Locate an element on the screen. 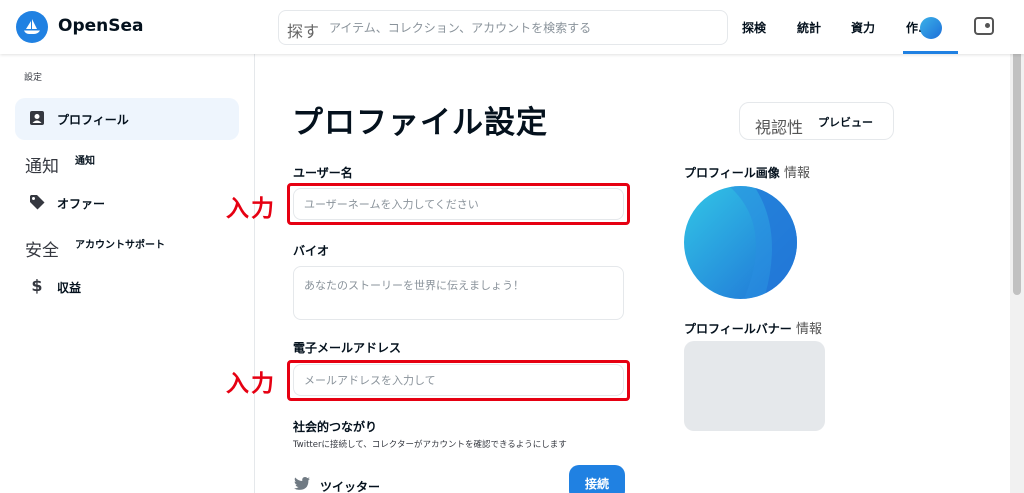  brand-name: OpenSea is located at coordinates (101, 26).